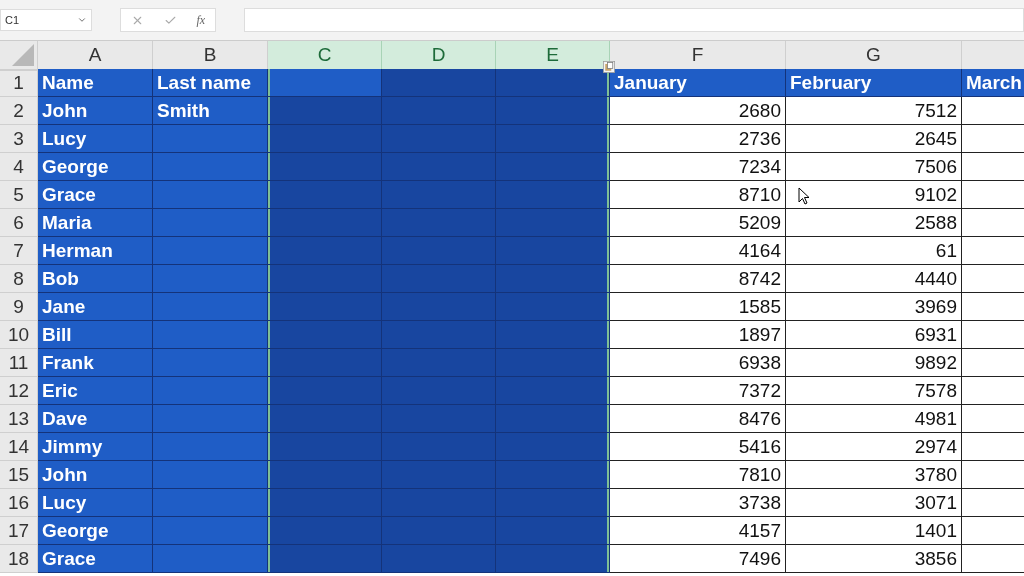  I want to click on row-header: 12, so click(19, 391).